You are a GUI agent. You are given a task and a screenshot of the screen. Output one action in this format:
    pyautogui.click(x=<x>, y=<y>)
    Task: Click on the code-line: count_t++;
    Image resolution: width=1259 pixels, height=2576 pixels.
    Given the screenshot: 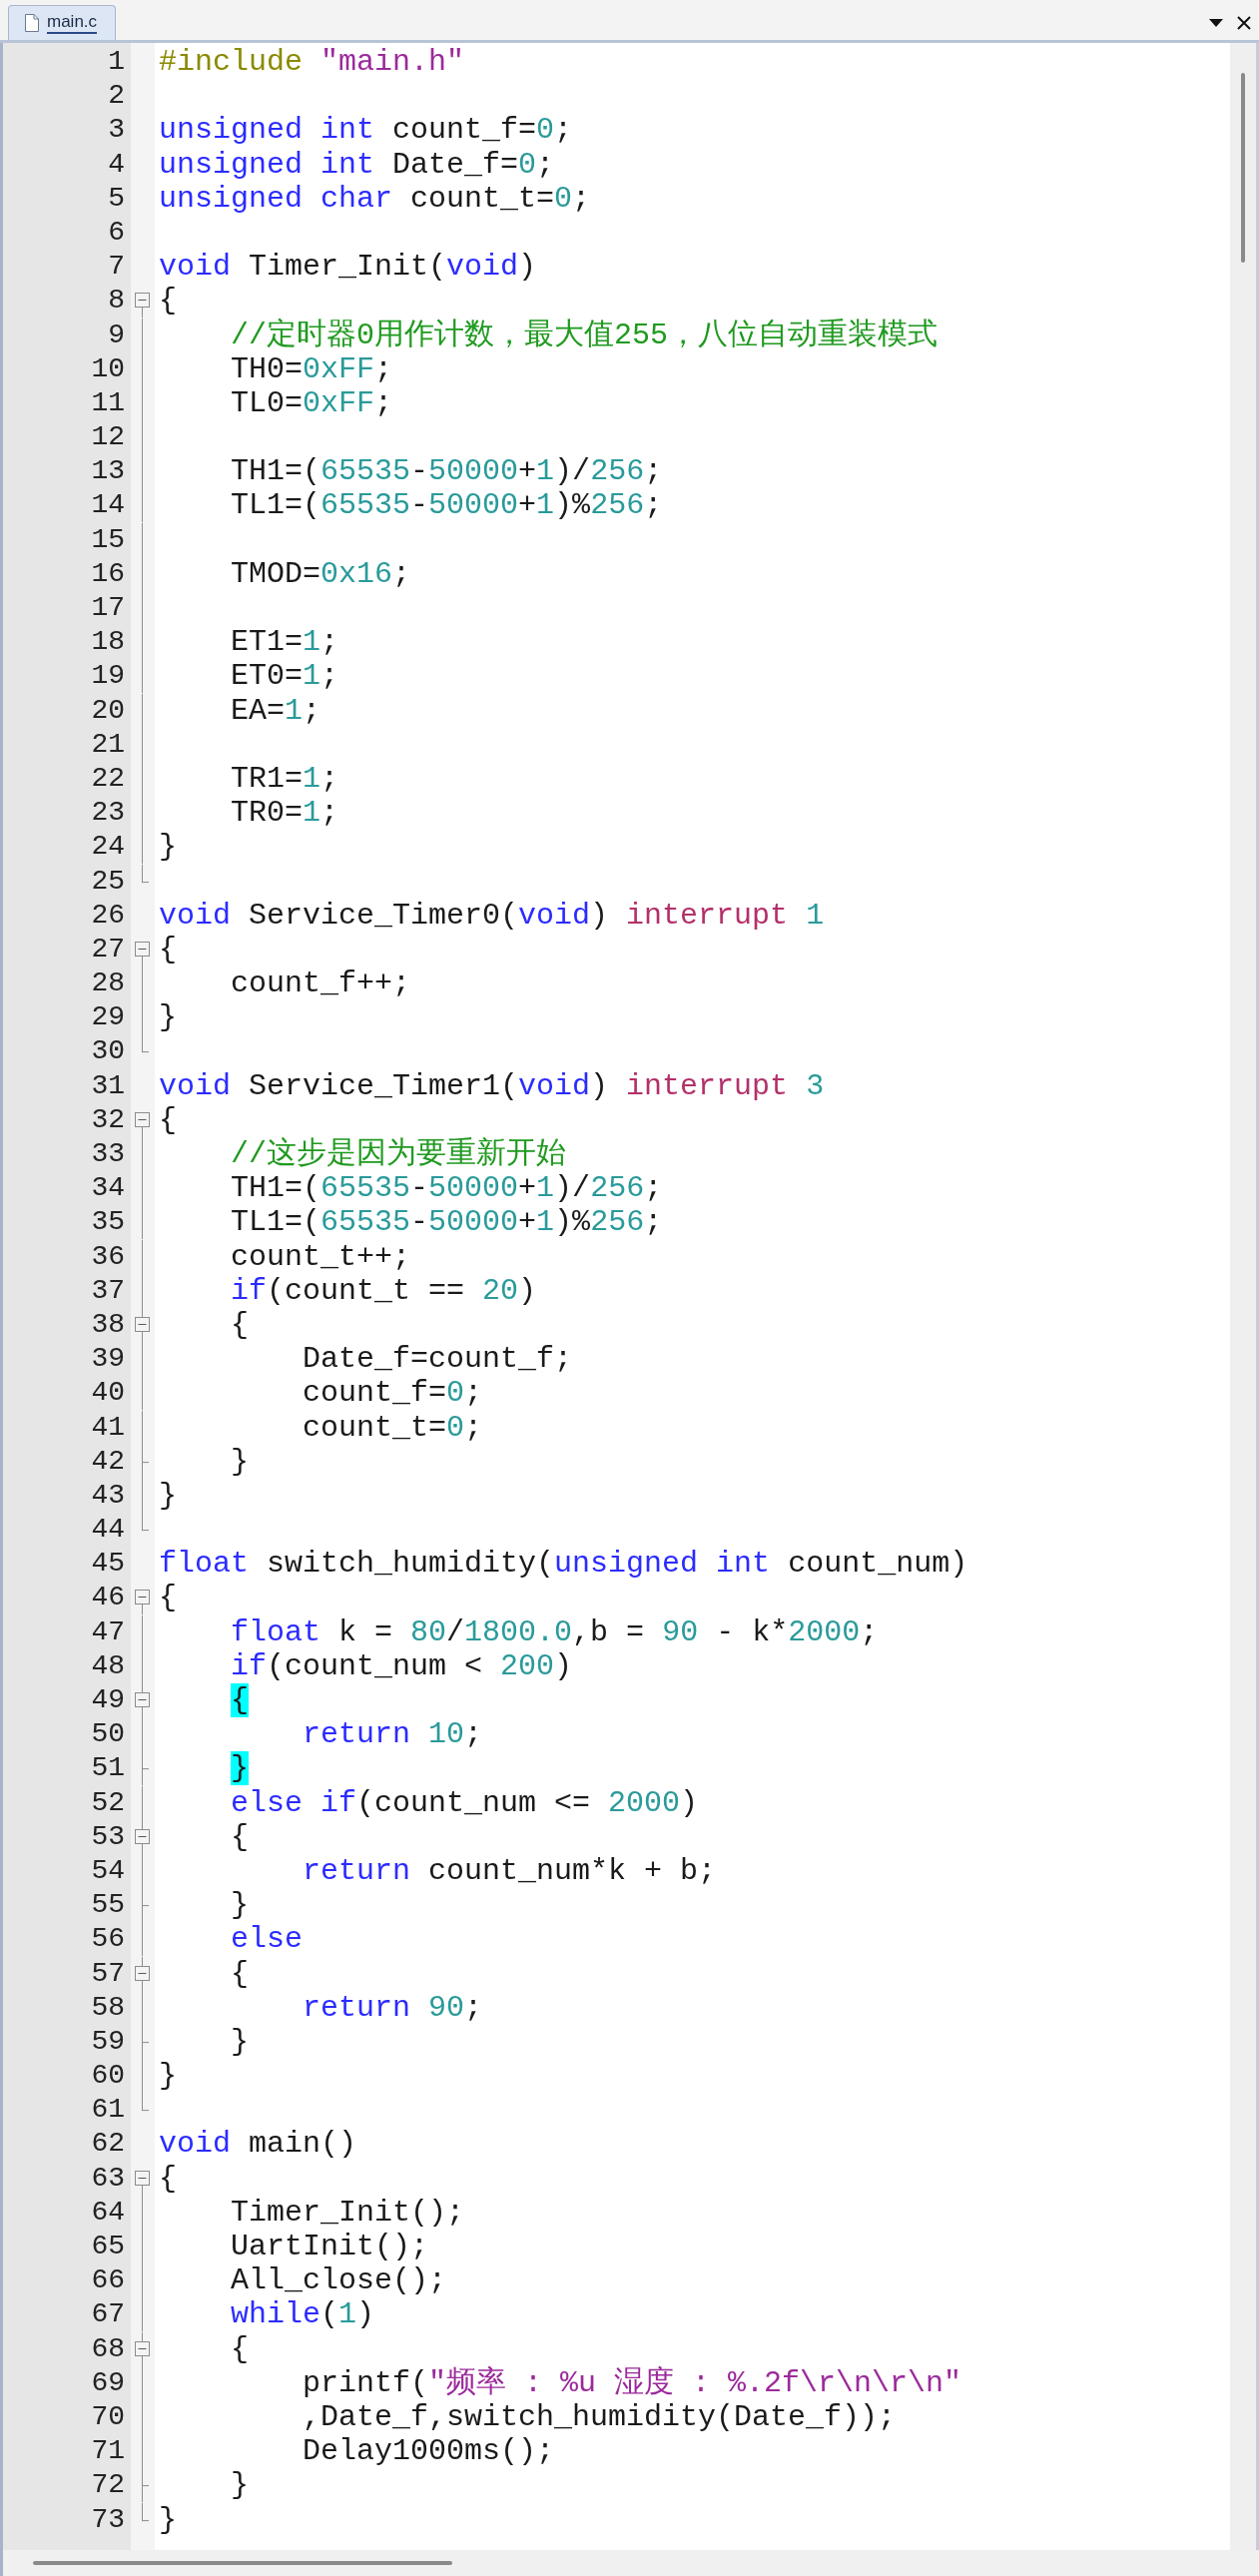 What is the action you would take?
    pyautogui.click(x=321, y=1256)
    